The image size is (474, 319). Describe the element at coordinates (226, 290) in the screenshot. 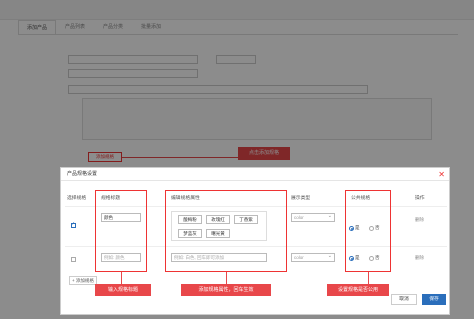

I see `annotation-add-attr: 添加规格属性，回车生效` at that location.